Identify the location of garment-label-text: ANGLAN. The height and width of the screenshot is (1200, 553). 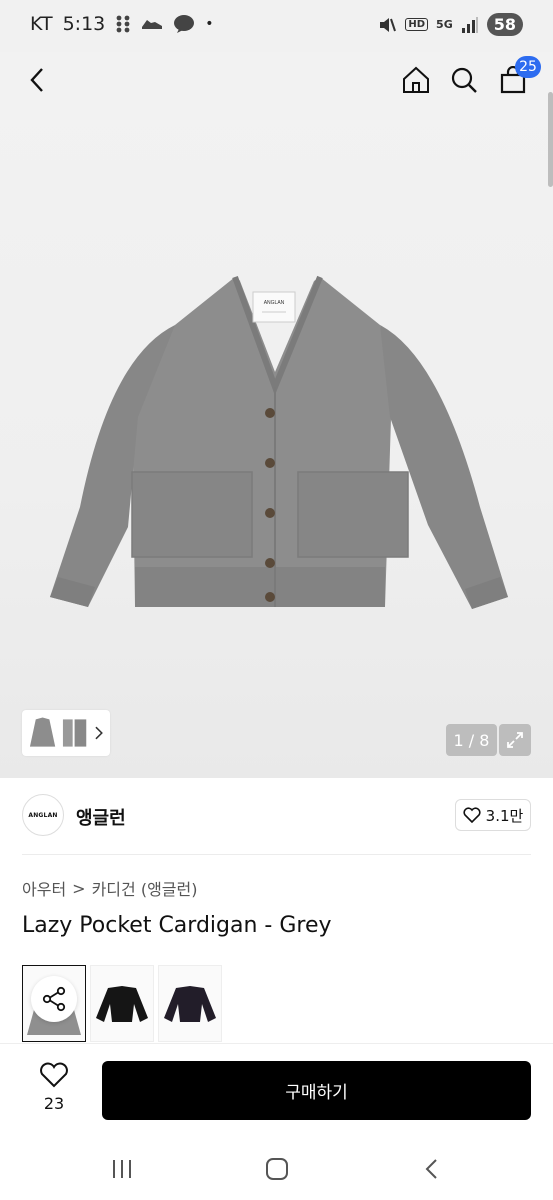
(274, 303).